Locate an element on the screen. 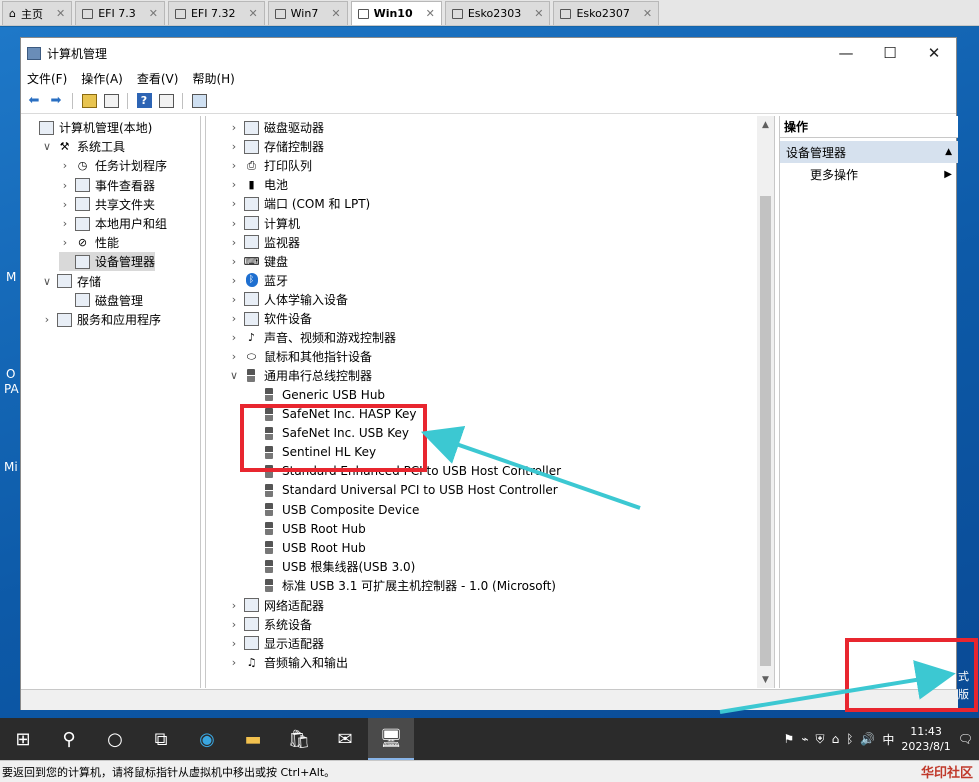 The image size is (979, 782). tree-item: › 监视器 is located at coordinates (264, 242).